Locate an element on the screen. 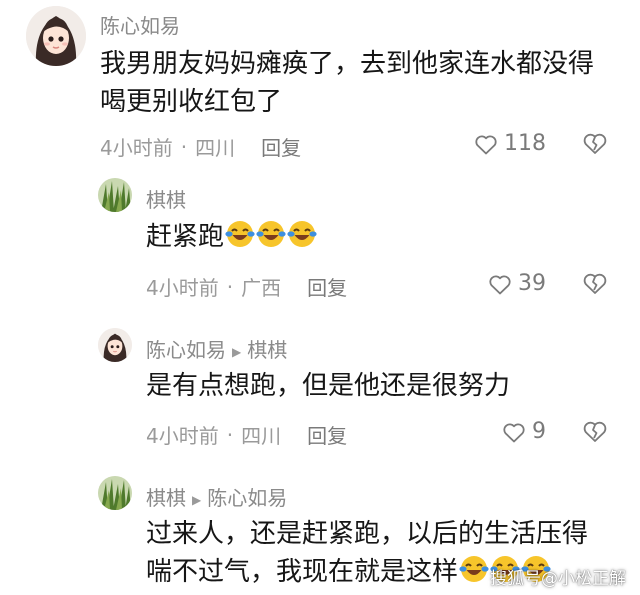 Image resolution: width=640 pixels, height=595 pixels. like-count: 9 is located at coordinates (539, 431).